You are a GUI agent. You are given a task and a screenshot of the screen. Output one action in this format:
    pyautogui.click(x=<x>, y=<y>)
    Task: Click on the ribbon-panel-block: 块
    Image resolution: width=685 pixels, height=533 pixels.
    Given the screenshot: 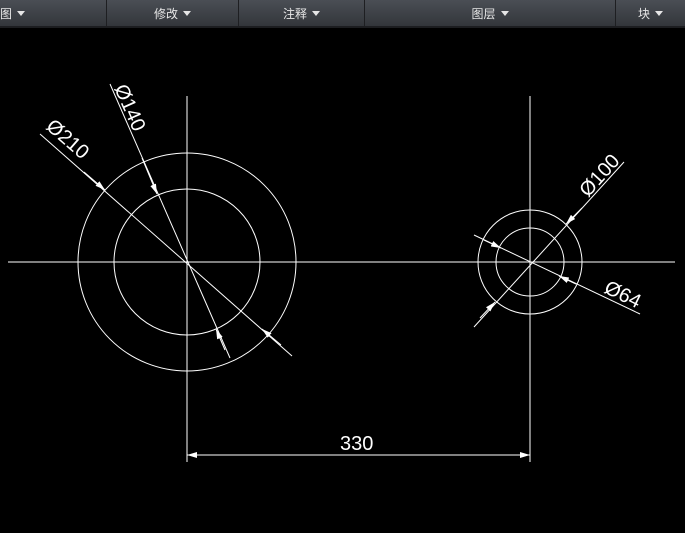 What is the action you would take?
    pyautogui.click(x=650, y=13)
    